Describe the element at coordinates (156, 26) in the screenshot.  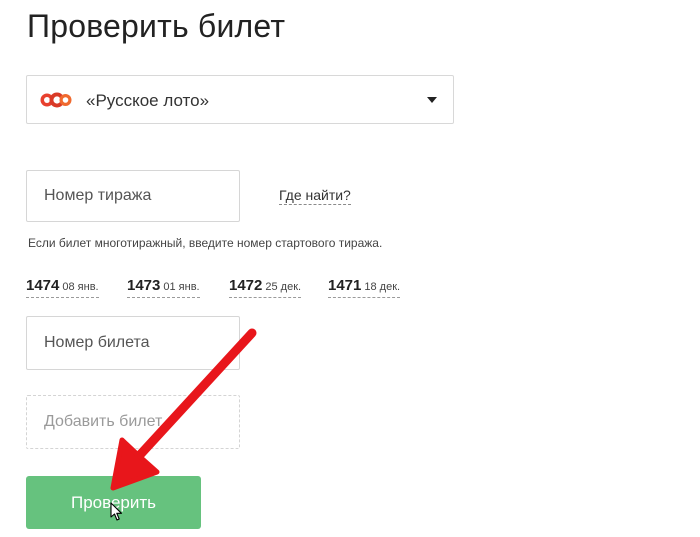
I see `page-title: Проверить билет` at that location.